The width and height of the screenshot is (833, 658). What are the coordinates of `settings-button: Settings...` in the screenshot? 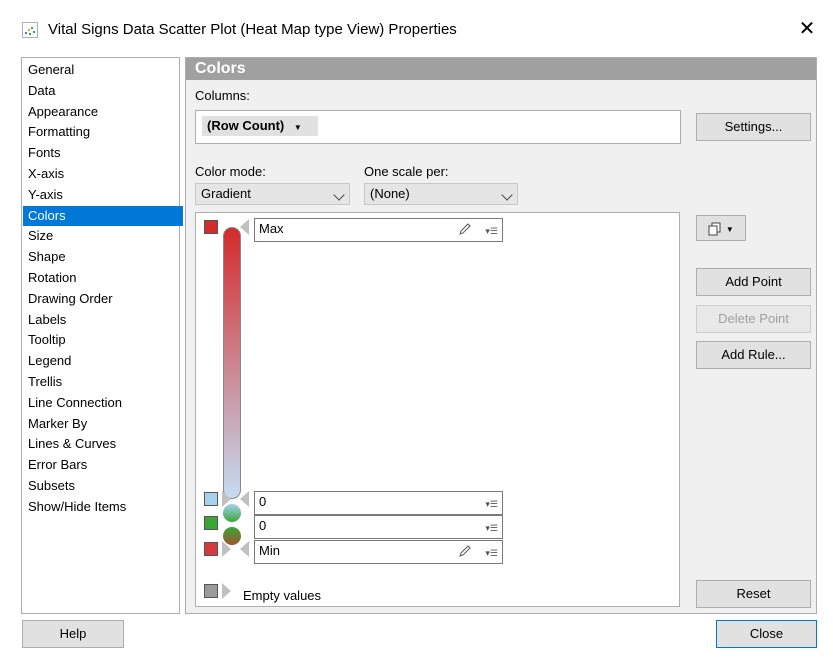 It's located at (753, 127).